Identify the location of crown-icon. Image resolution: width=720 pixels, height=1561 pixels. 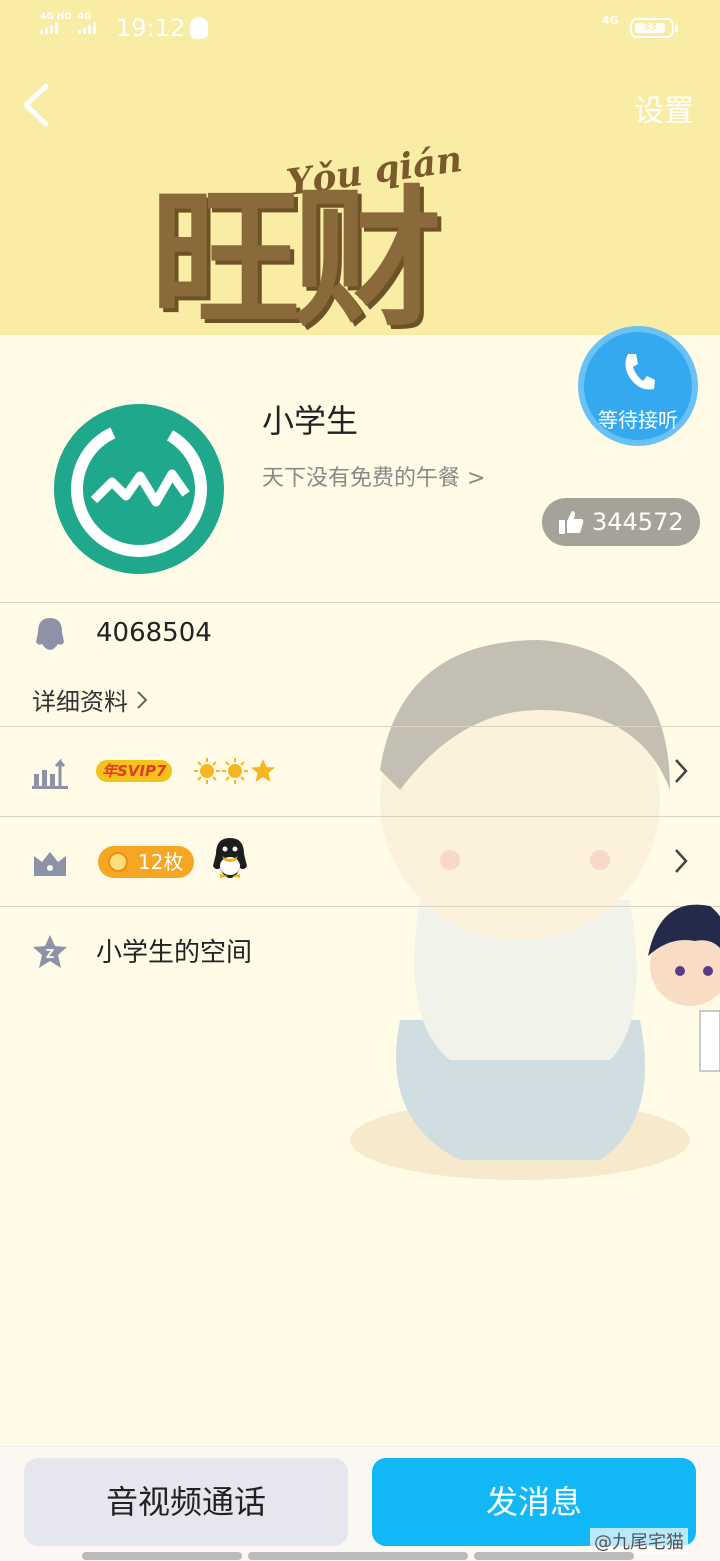
(50, 864).